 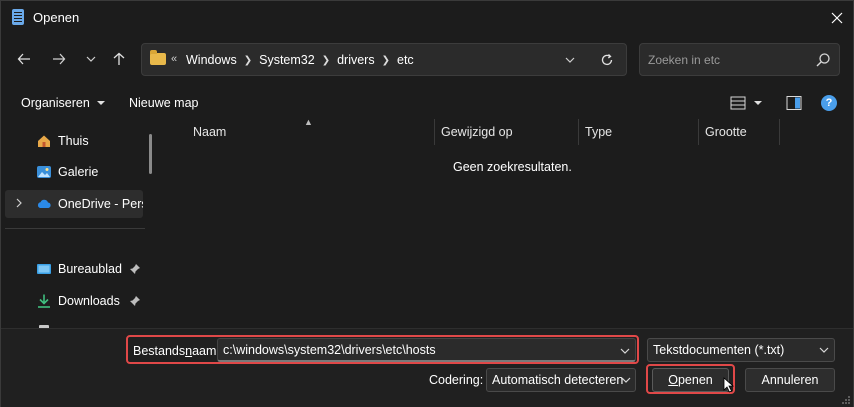 What do you see at coordinates (74, 323) in the screenshot?
I see `sidebar-item-partial` at bounding box center [74, 323].